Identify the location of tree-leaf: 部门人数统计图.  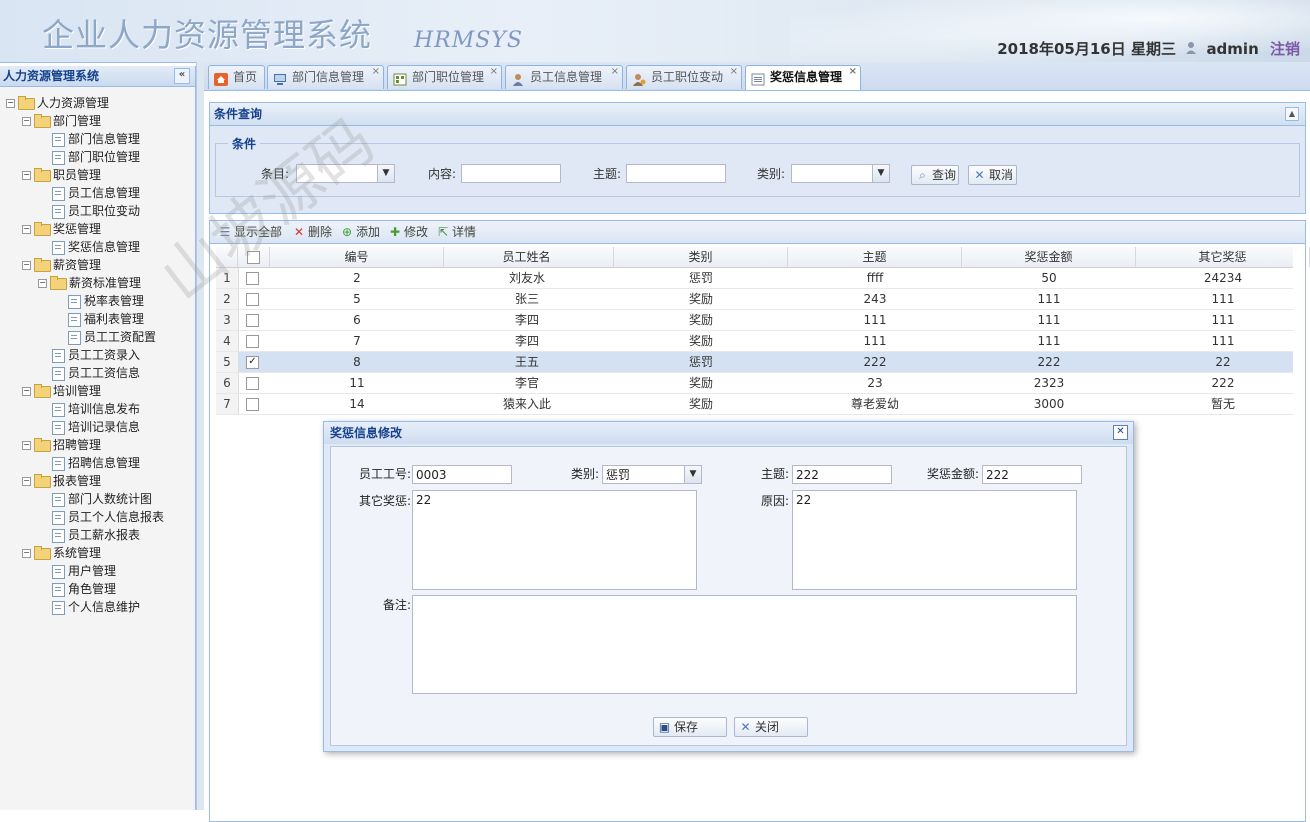
(97, 499).